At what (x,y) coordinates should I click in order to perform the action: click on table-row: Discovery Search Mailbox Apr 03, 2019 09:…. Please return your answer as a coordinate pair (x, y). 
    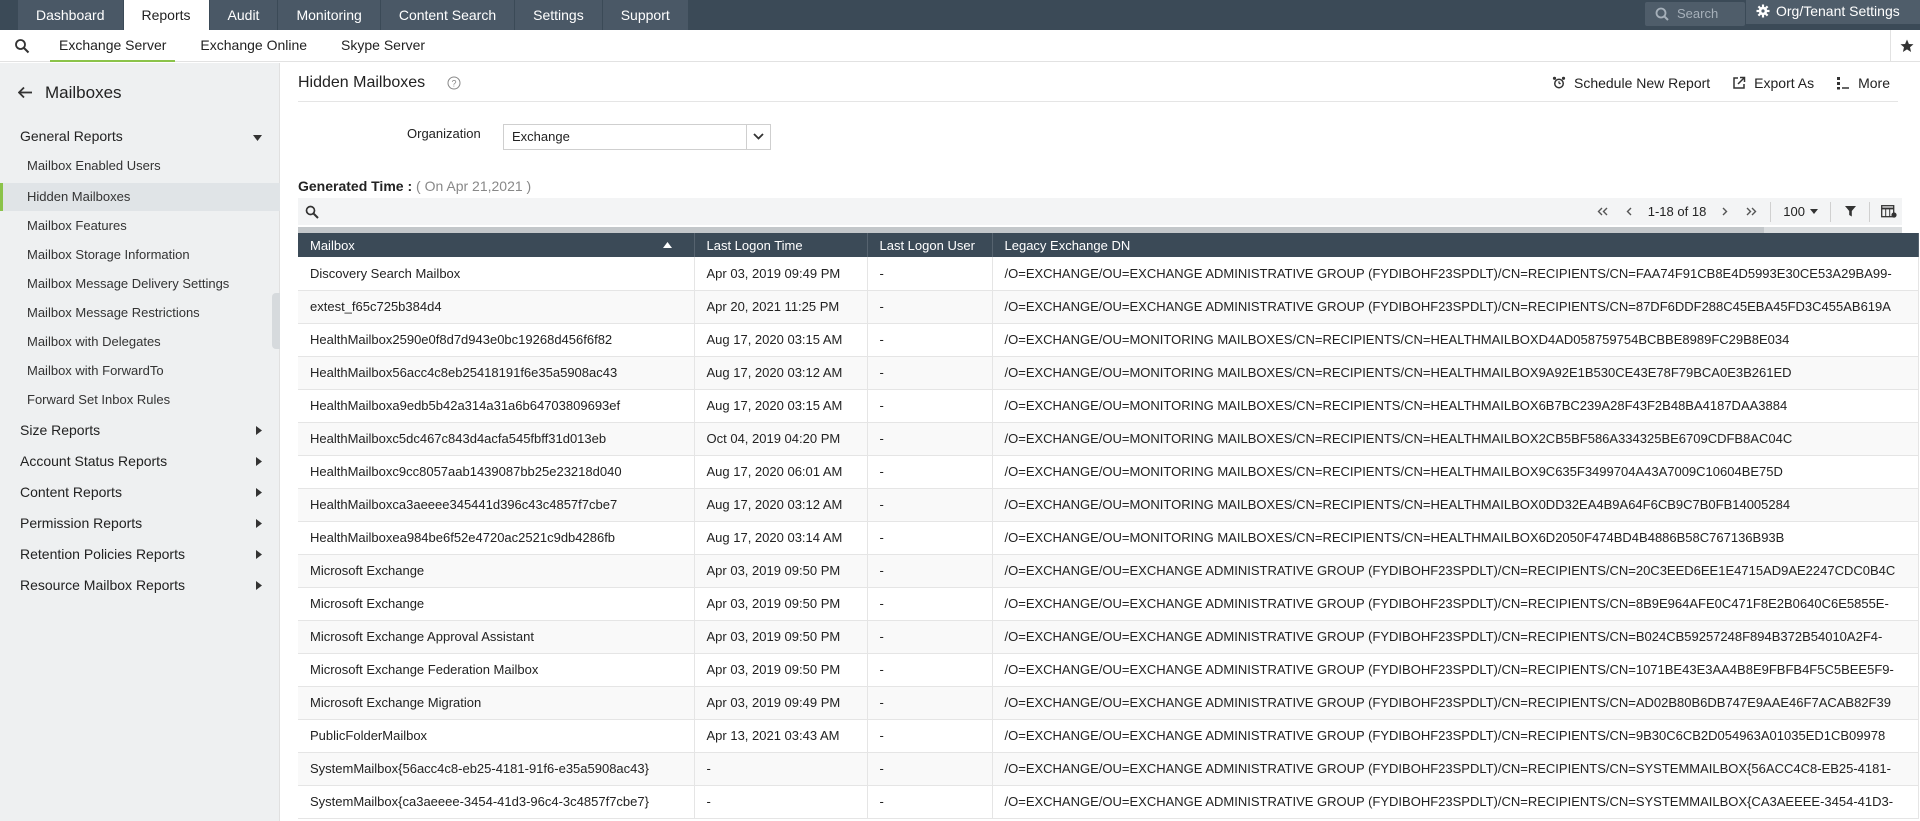
    Looking at the image, I should click on (1108, 274).